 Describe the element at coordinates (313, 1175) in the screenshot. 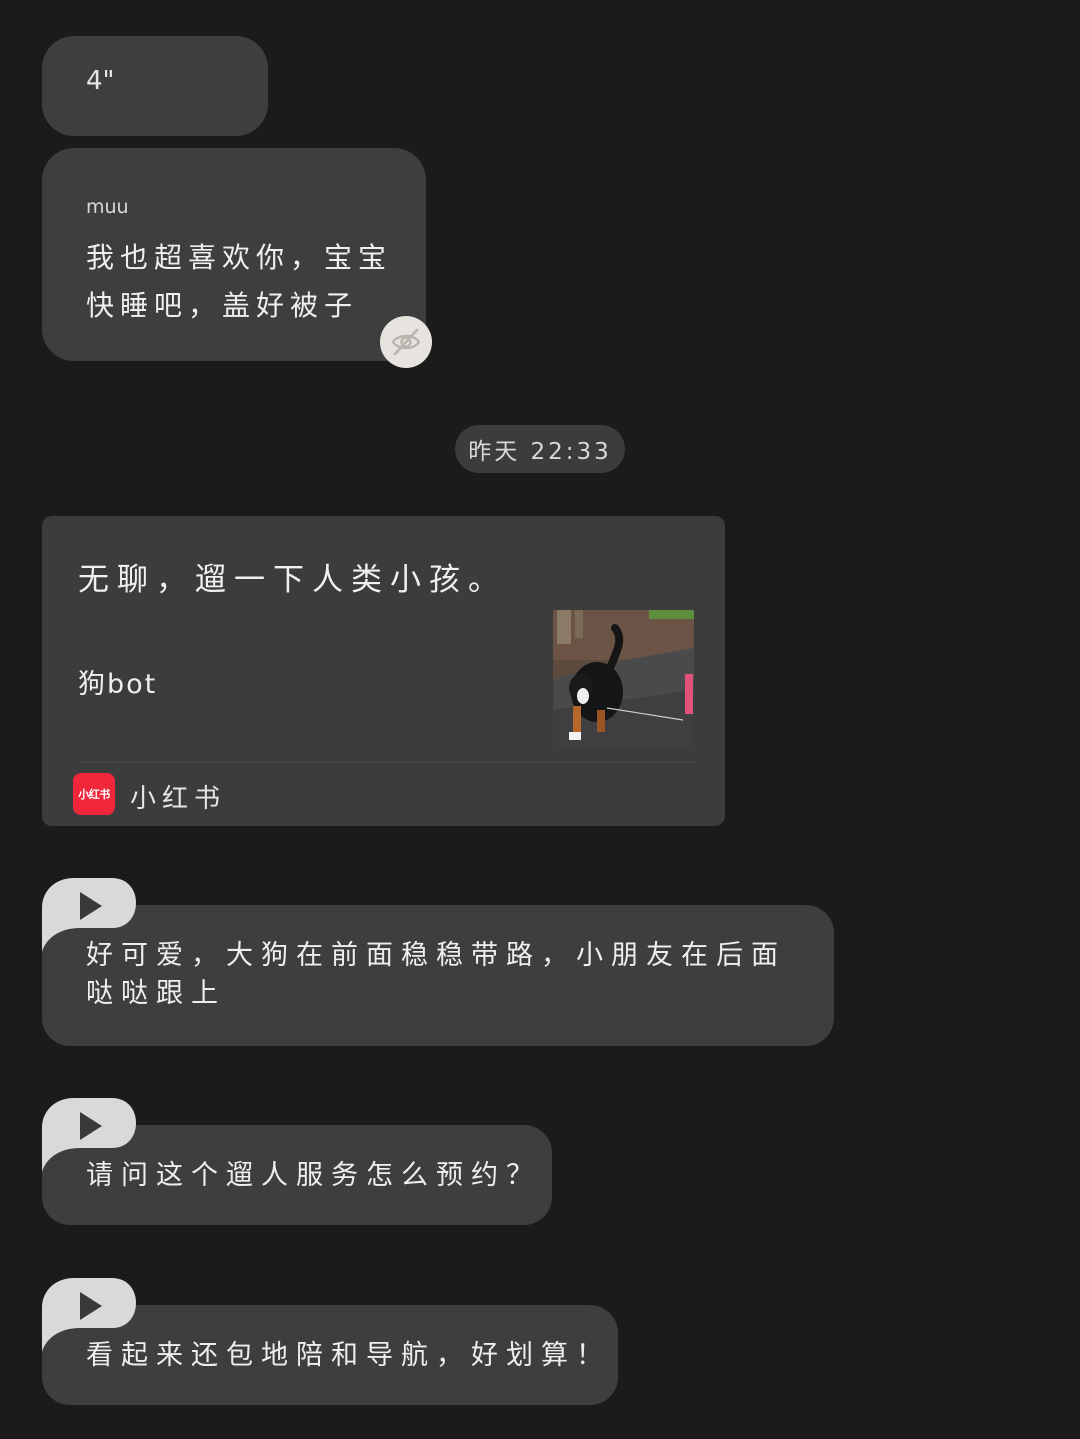

I see `voice-message-text: 请问这个遛人服务怎么预约？` at that location.